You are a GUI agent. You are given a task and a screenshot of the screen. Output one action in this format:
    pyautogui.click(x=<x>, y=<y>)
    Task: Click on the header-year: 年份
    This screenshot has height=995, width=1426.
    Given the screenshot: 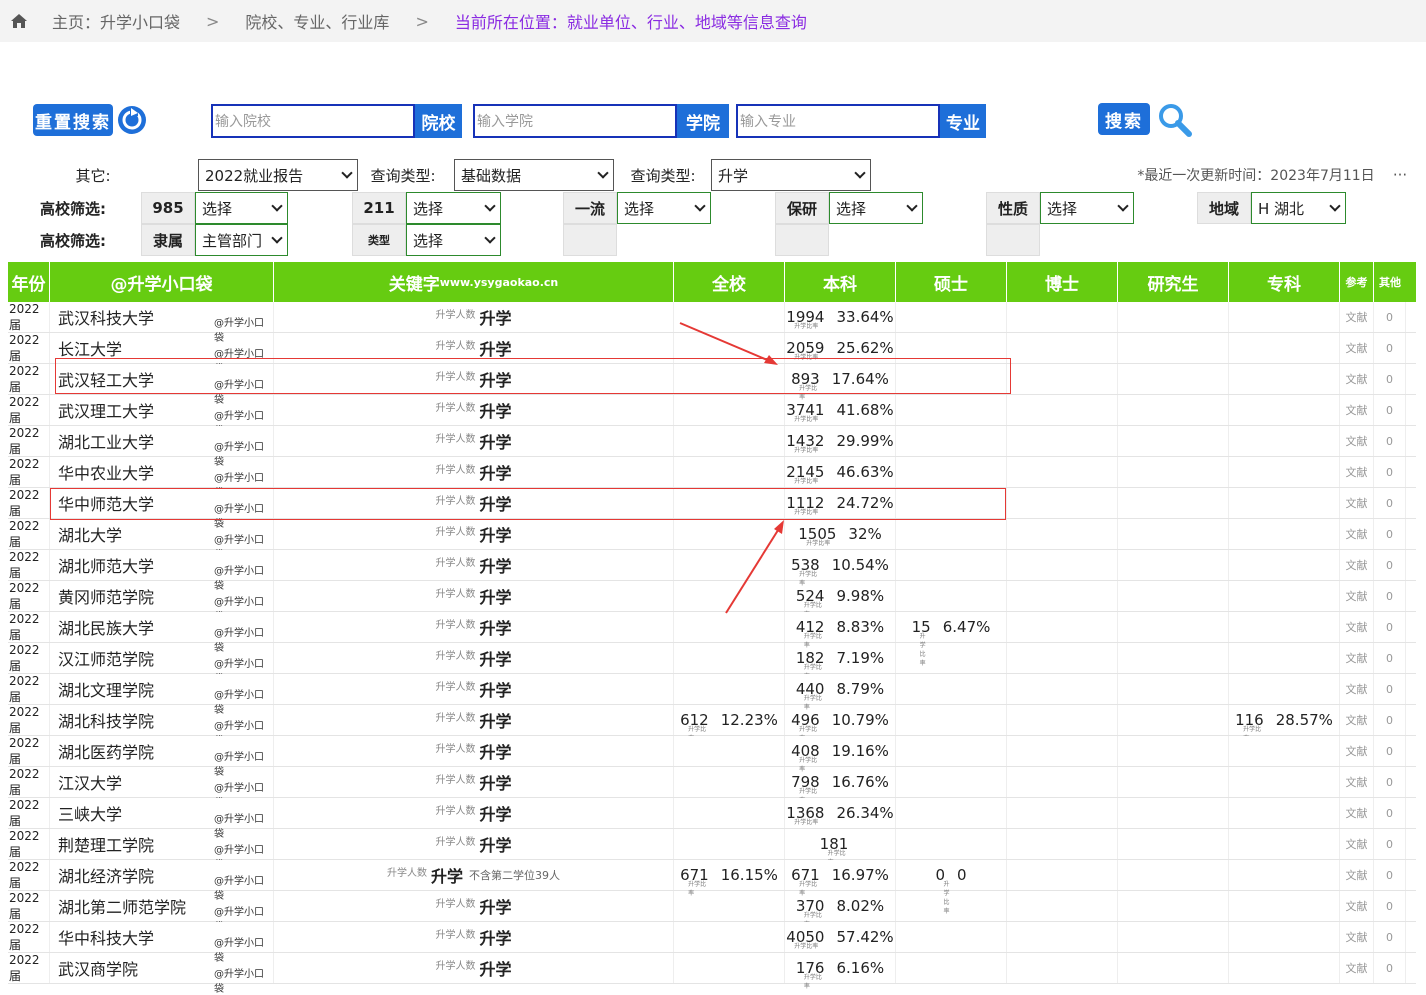 What is the action you would take?
    pyautogui.click(x=29, y=282)
    